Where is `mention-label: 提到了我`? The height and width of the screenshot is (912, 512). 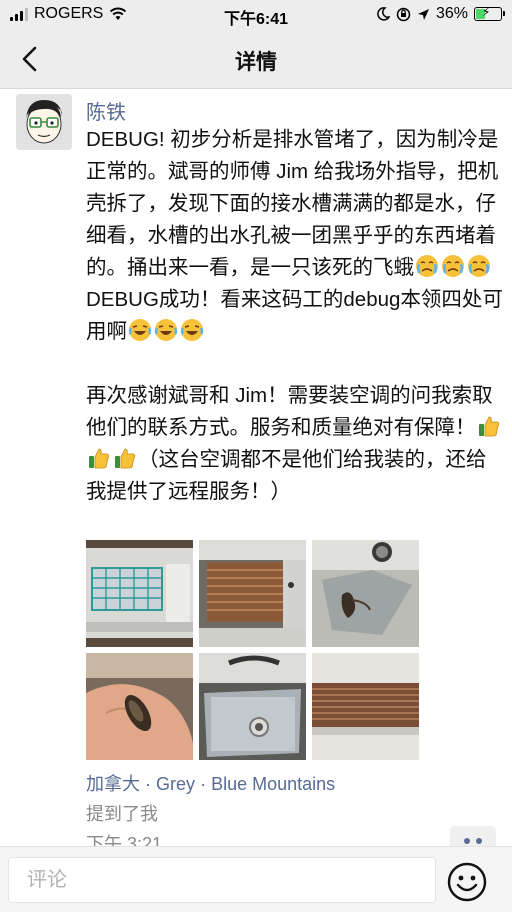 mention-label: 提到了我 is located at coordinates (122, 814).